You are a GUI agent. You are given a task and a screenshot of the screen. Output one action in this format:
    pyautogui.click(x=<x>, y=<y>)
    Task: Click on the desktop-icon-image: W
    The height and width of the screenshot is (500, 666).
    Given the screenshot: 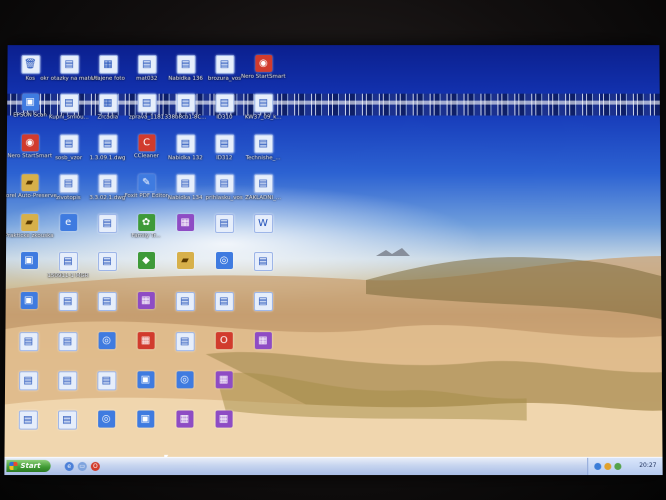 What is the action you would take?
    pyautogui.click(x=263, y=224)
    